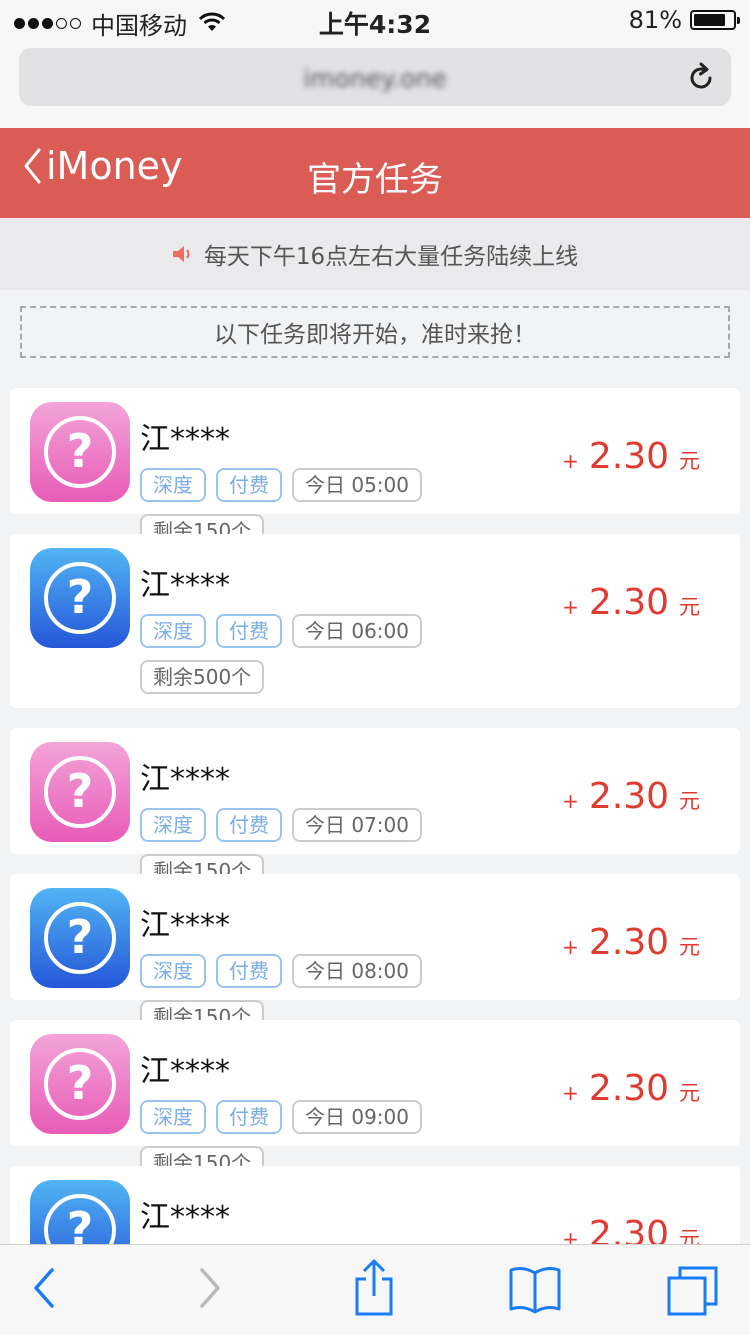 The height and width of the screenshot is (1335, 750). Describe the element at coordinates (693, 1293) in the screenshot. I see `tabs-icon` at that location.